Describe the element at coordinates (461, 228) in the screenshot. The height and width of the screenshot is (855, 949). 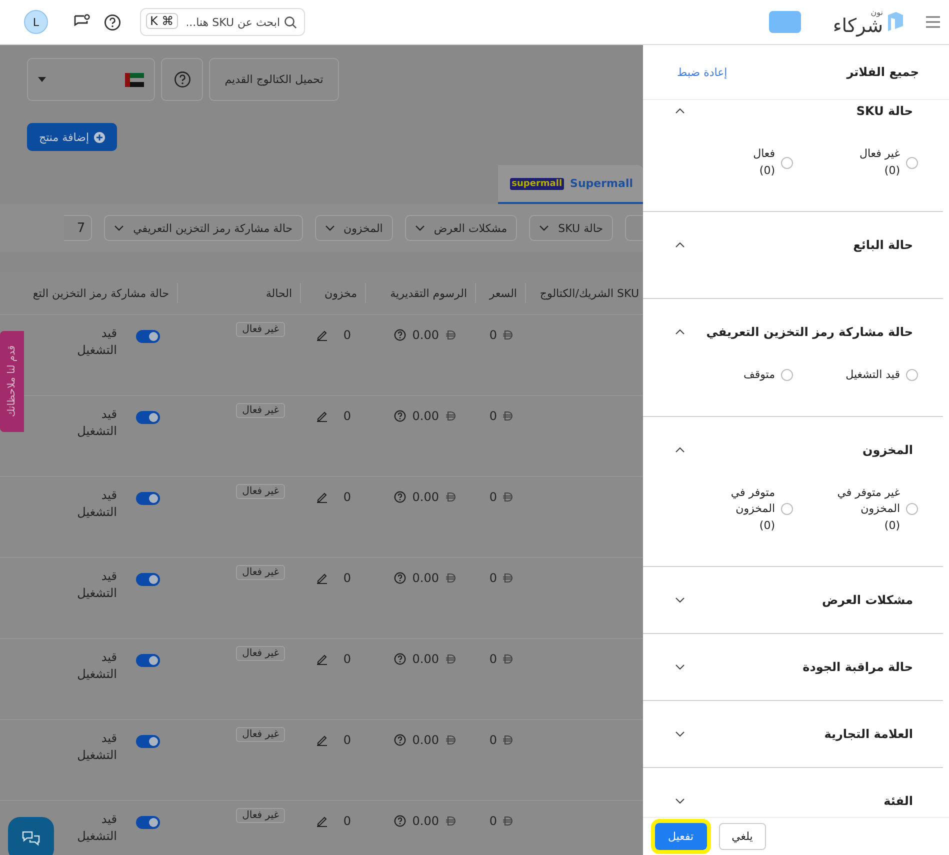
I see `filter-dropdown: مشكلات العرض` at that location.